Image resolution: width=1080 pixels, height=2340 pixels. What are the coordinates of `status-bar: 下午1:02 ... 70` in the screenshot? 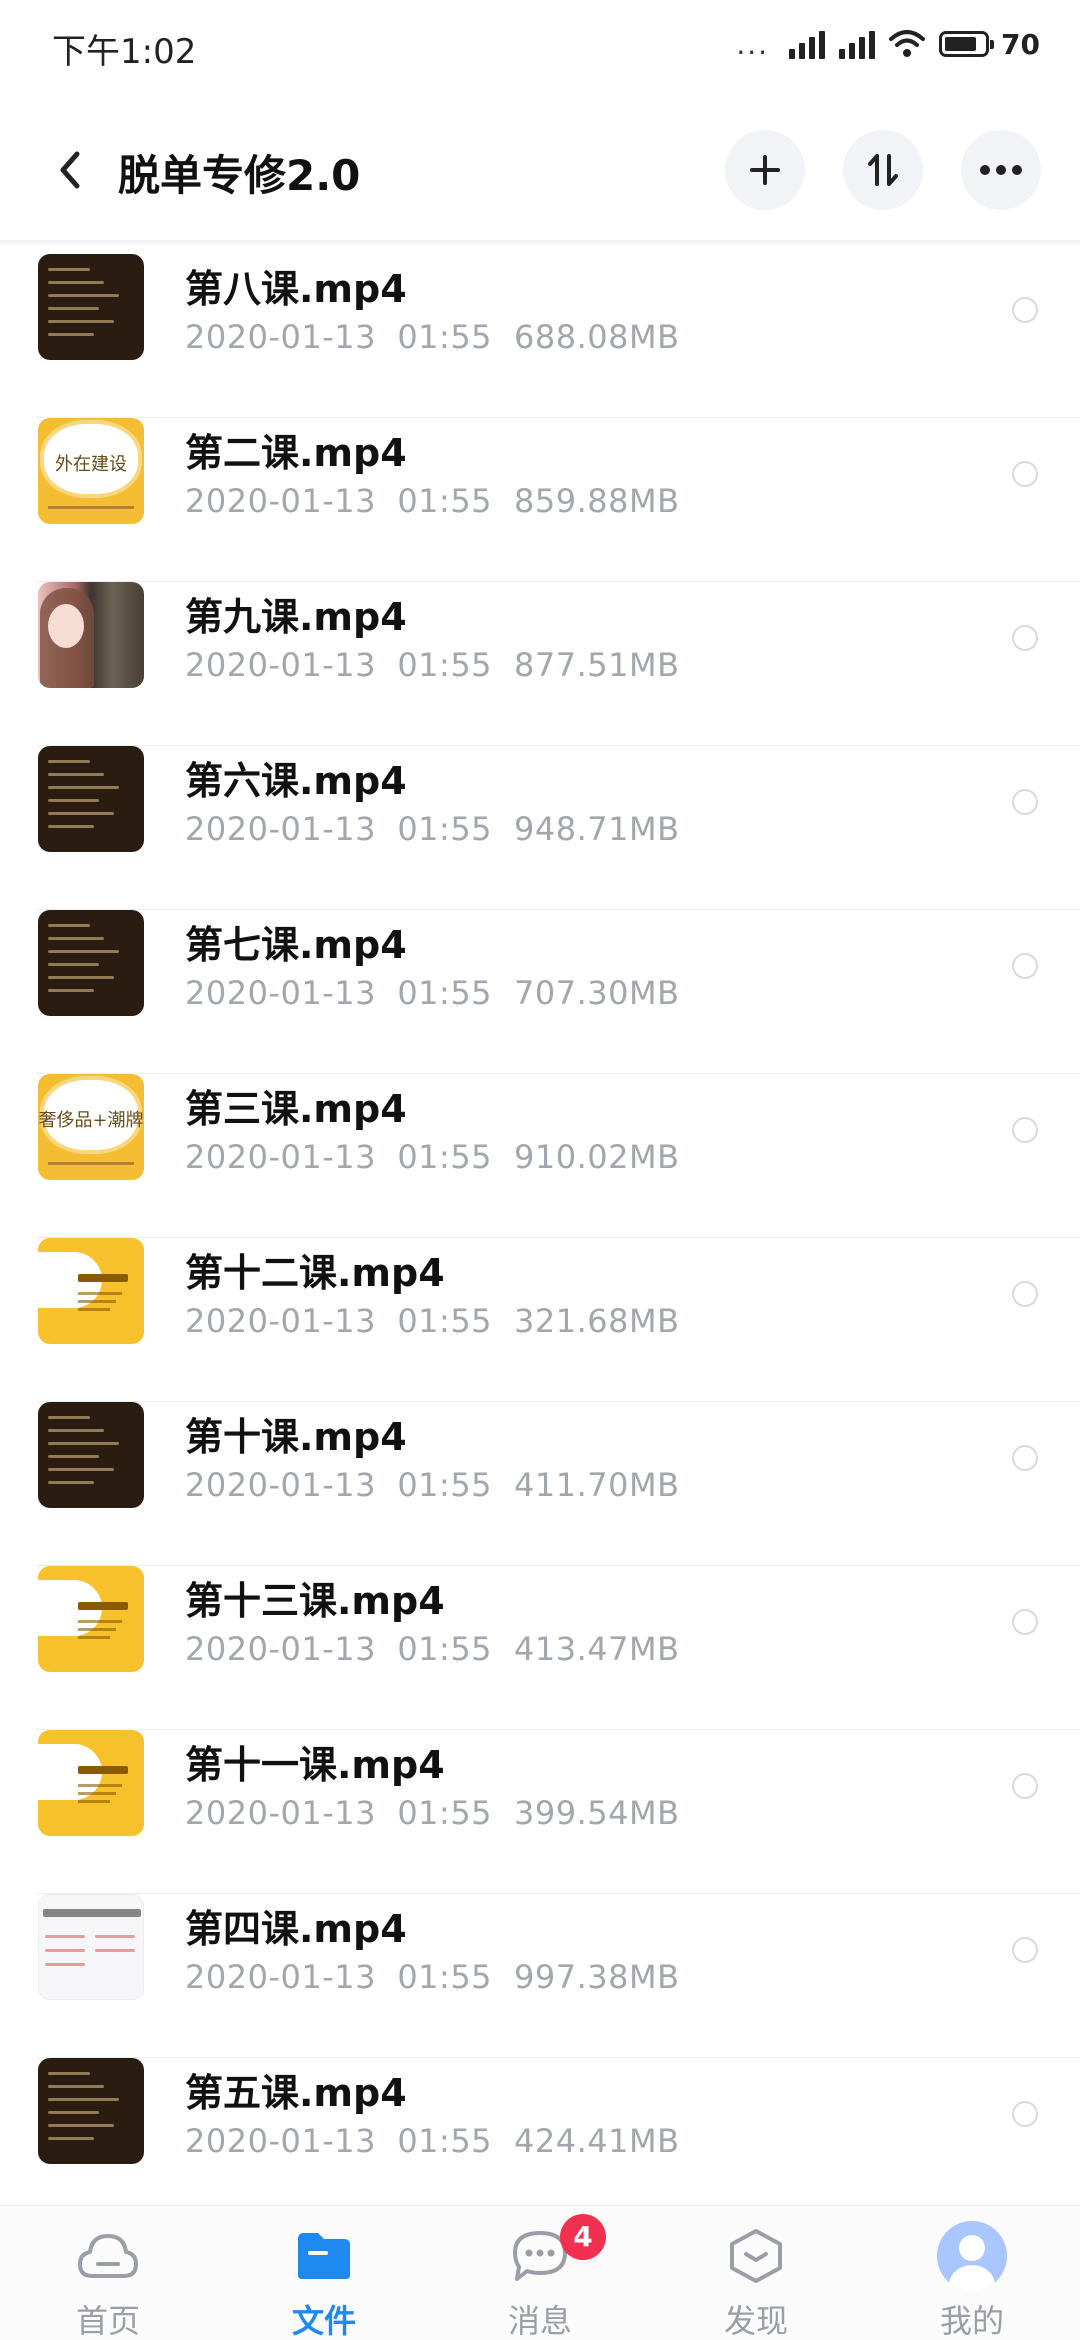 It's located at (540, 45).